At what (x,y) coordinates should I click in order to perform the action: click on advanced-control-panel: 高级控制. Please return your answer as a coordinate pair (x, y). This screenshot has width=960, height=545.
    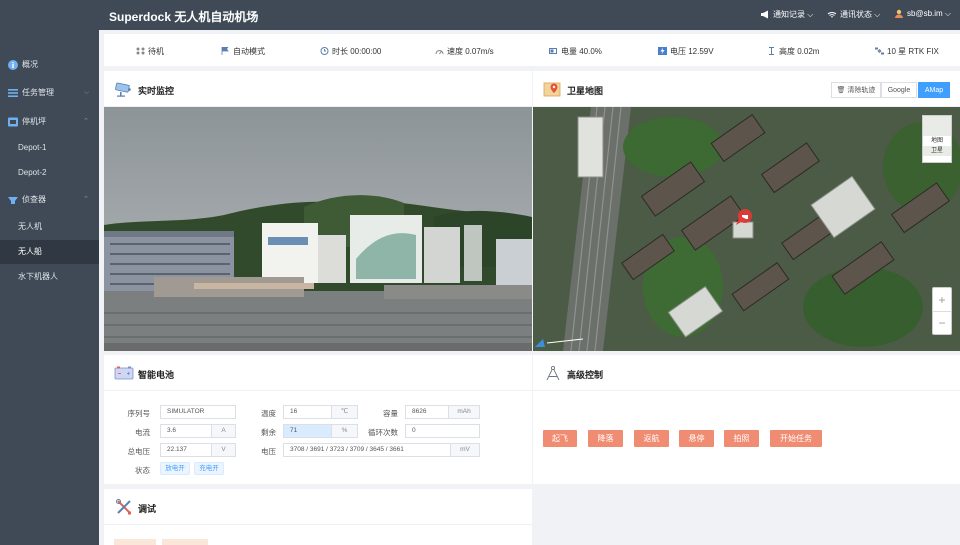
    Looking at the image, I should click on (746, 419).